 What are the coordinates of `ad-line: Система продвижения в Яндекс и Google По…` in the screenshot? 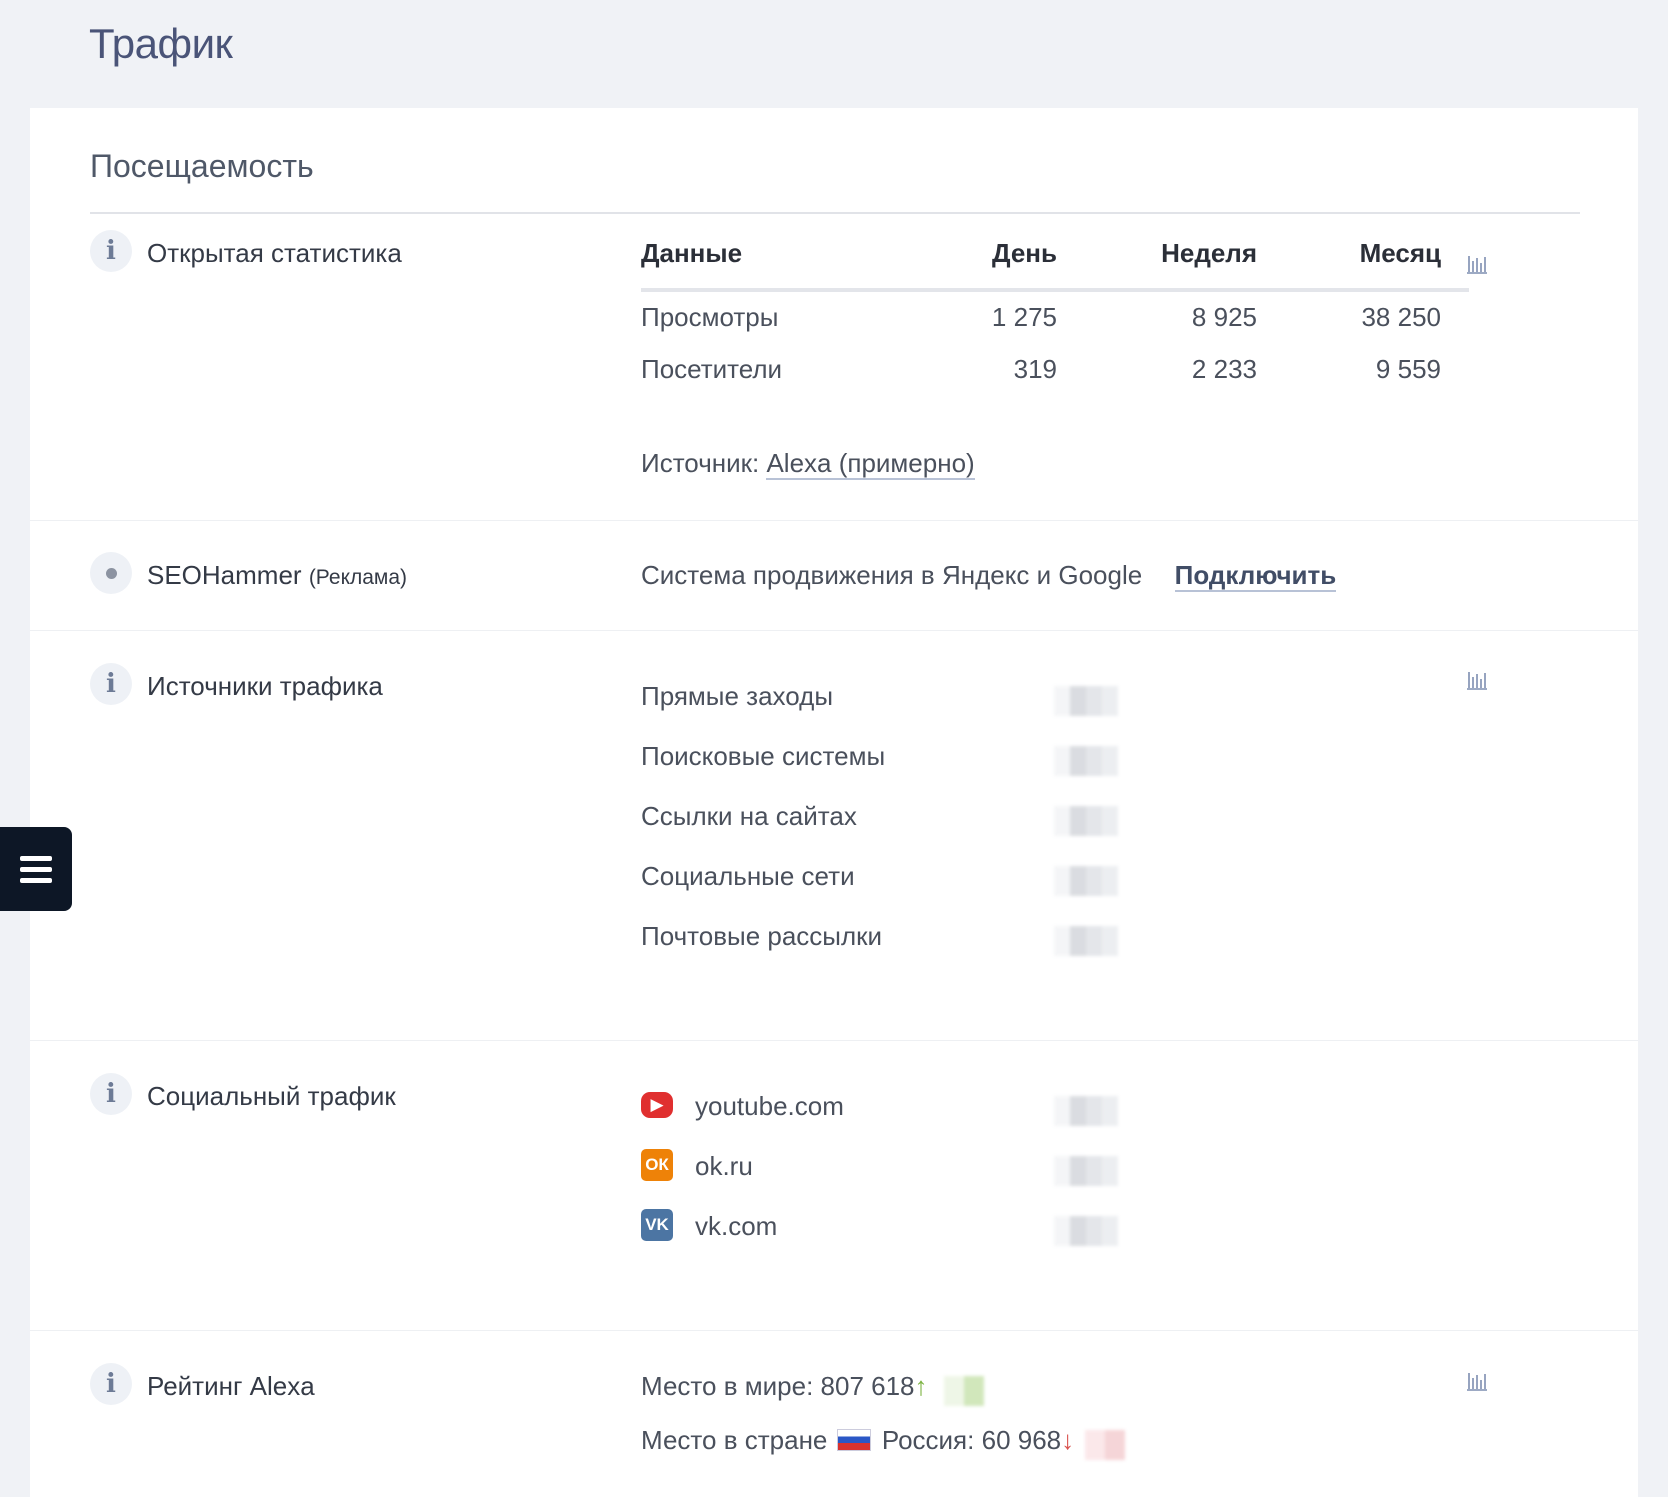 It's located at (989, 576).